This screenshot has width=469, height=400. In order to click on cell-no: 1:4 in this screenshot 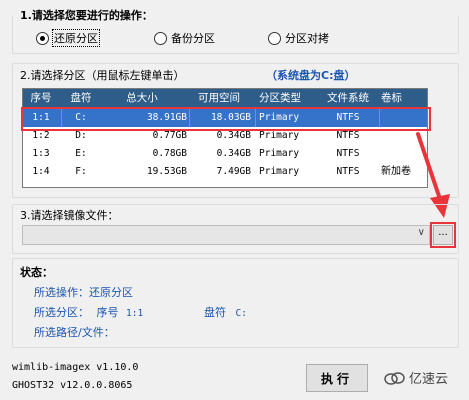, I will do `click(41, 171)`.